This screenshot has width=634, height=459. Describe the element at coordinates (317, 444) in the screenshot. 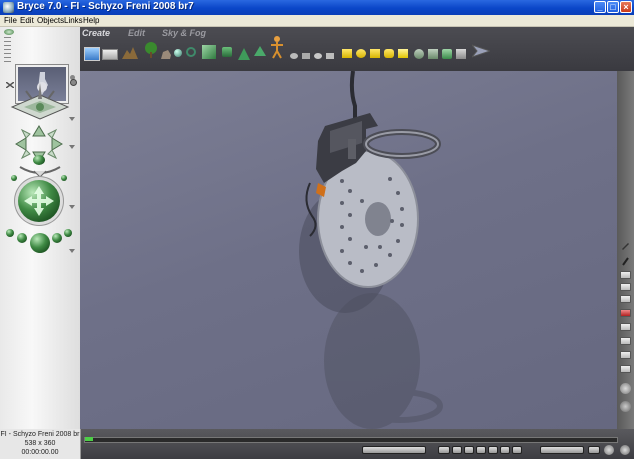

I see `bottom-animation-bar` at that location.